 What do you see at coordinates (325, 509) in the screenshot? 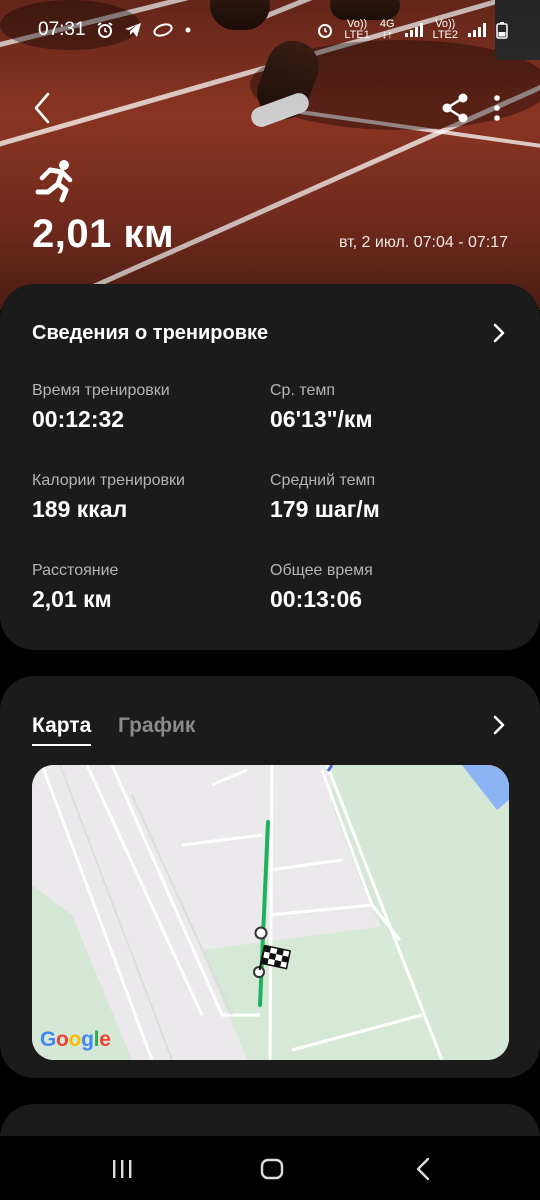
I see `metric-value: 179 шаг/м` at bounding box center [325, 509].